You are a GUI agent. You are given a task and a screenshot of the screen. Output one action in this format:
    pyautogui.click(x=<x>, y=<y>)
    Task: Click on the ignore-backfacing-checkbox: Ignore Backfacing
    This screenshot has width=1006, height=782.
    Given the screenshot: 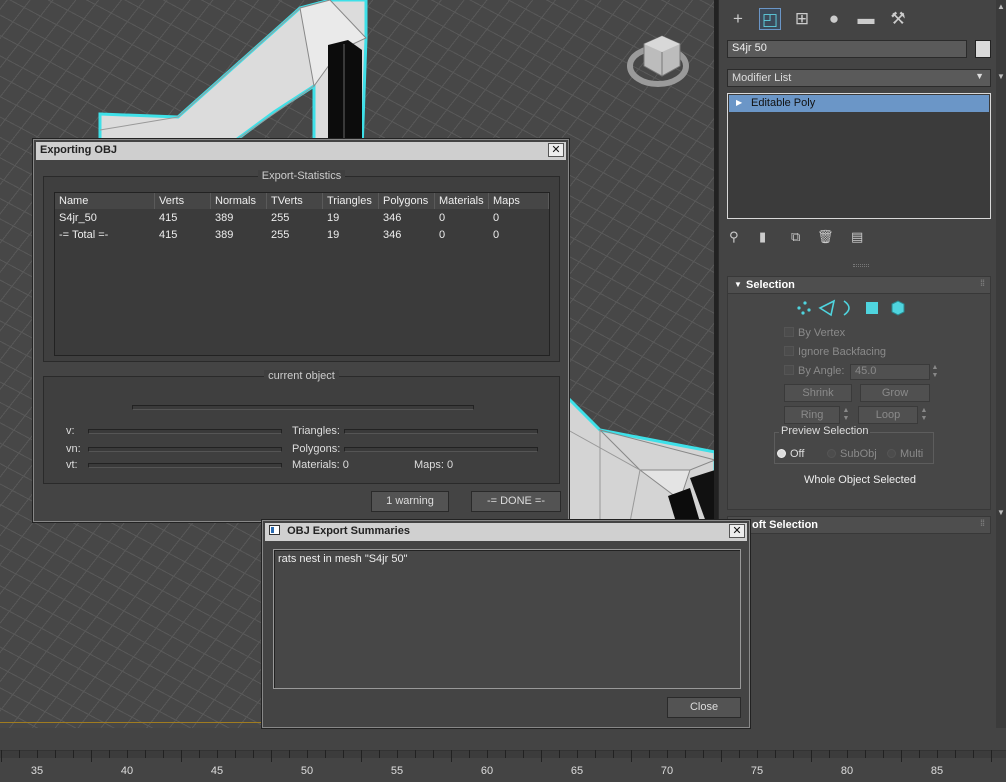 What is the action you would take?
    pyautogui.click(x=835, y=352)
    